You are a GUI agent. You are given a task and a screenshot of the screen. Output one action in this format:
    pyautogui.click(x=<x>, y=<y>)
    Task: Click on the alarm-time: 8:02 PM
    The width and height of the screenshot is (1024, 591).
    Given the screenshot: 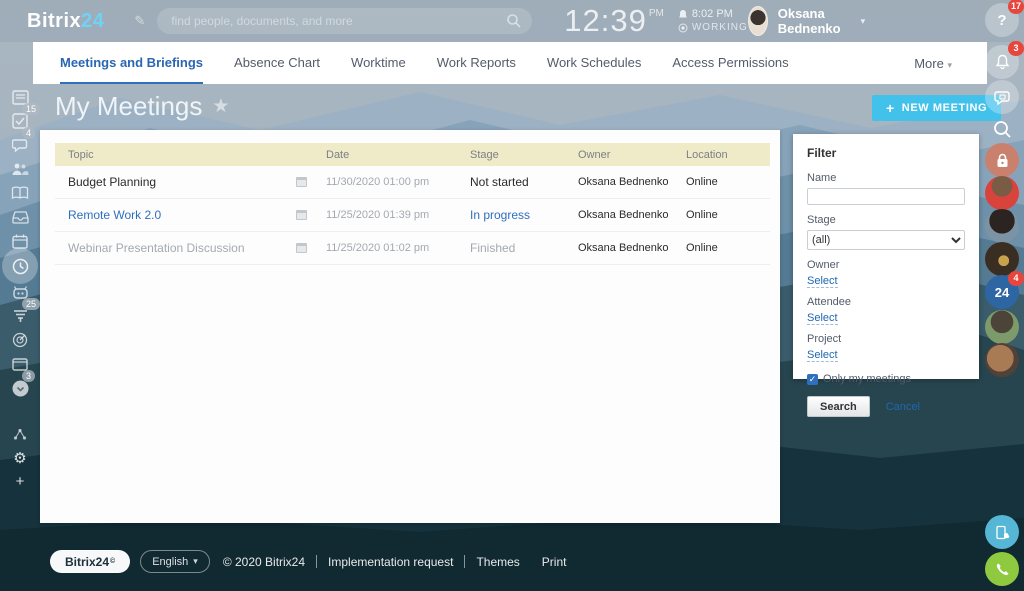 What is the action you would take?
    pyautogui.click(x=712, y=14)
    